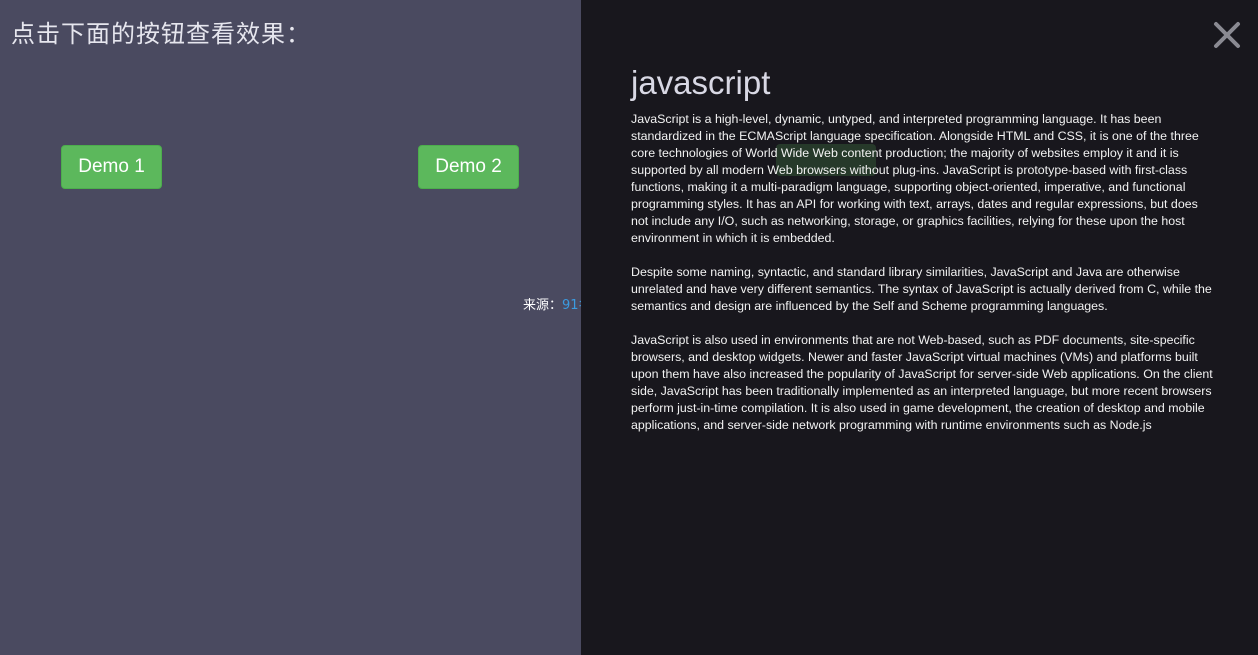  Describe the element at coordinates (701, 82) in the screenshot. I see `panel-title: javascript` at that location.